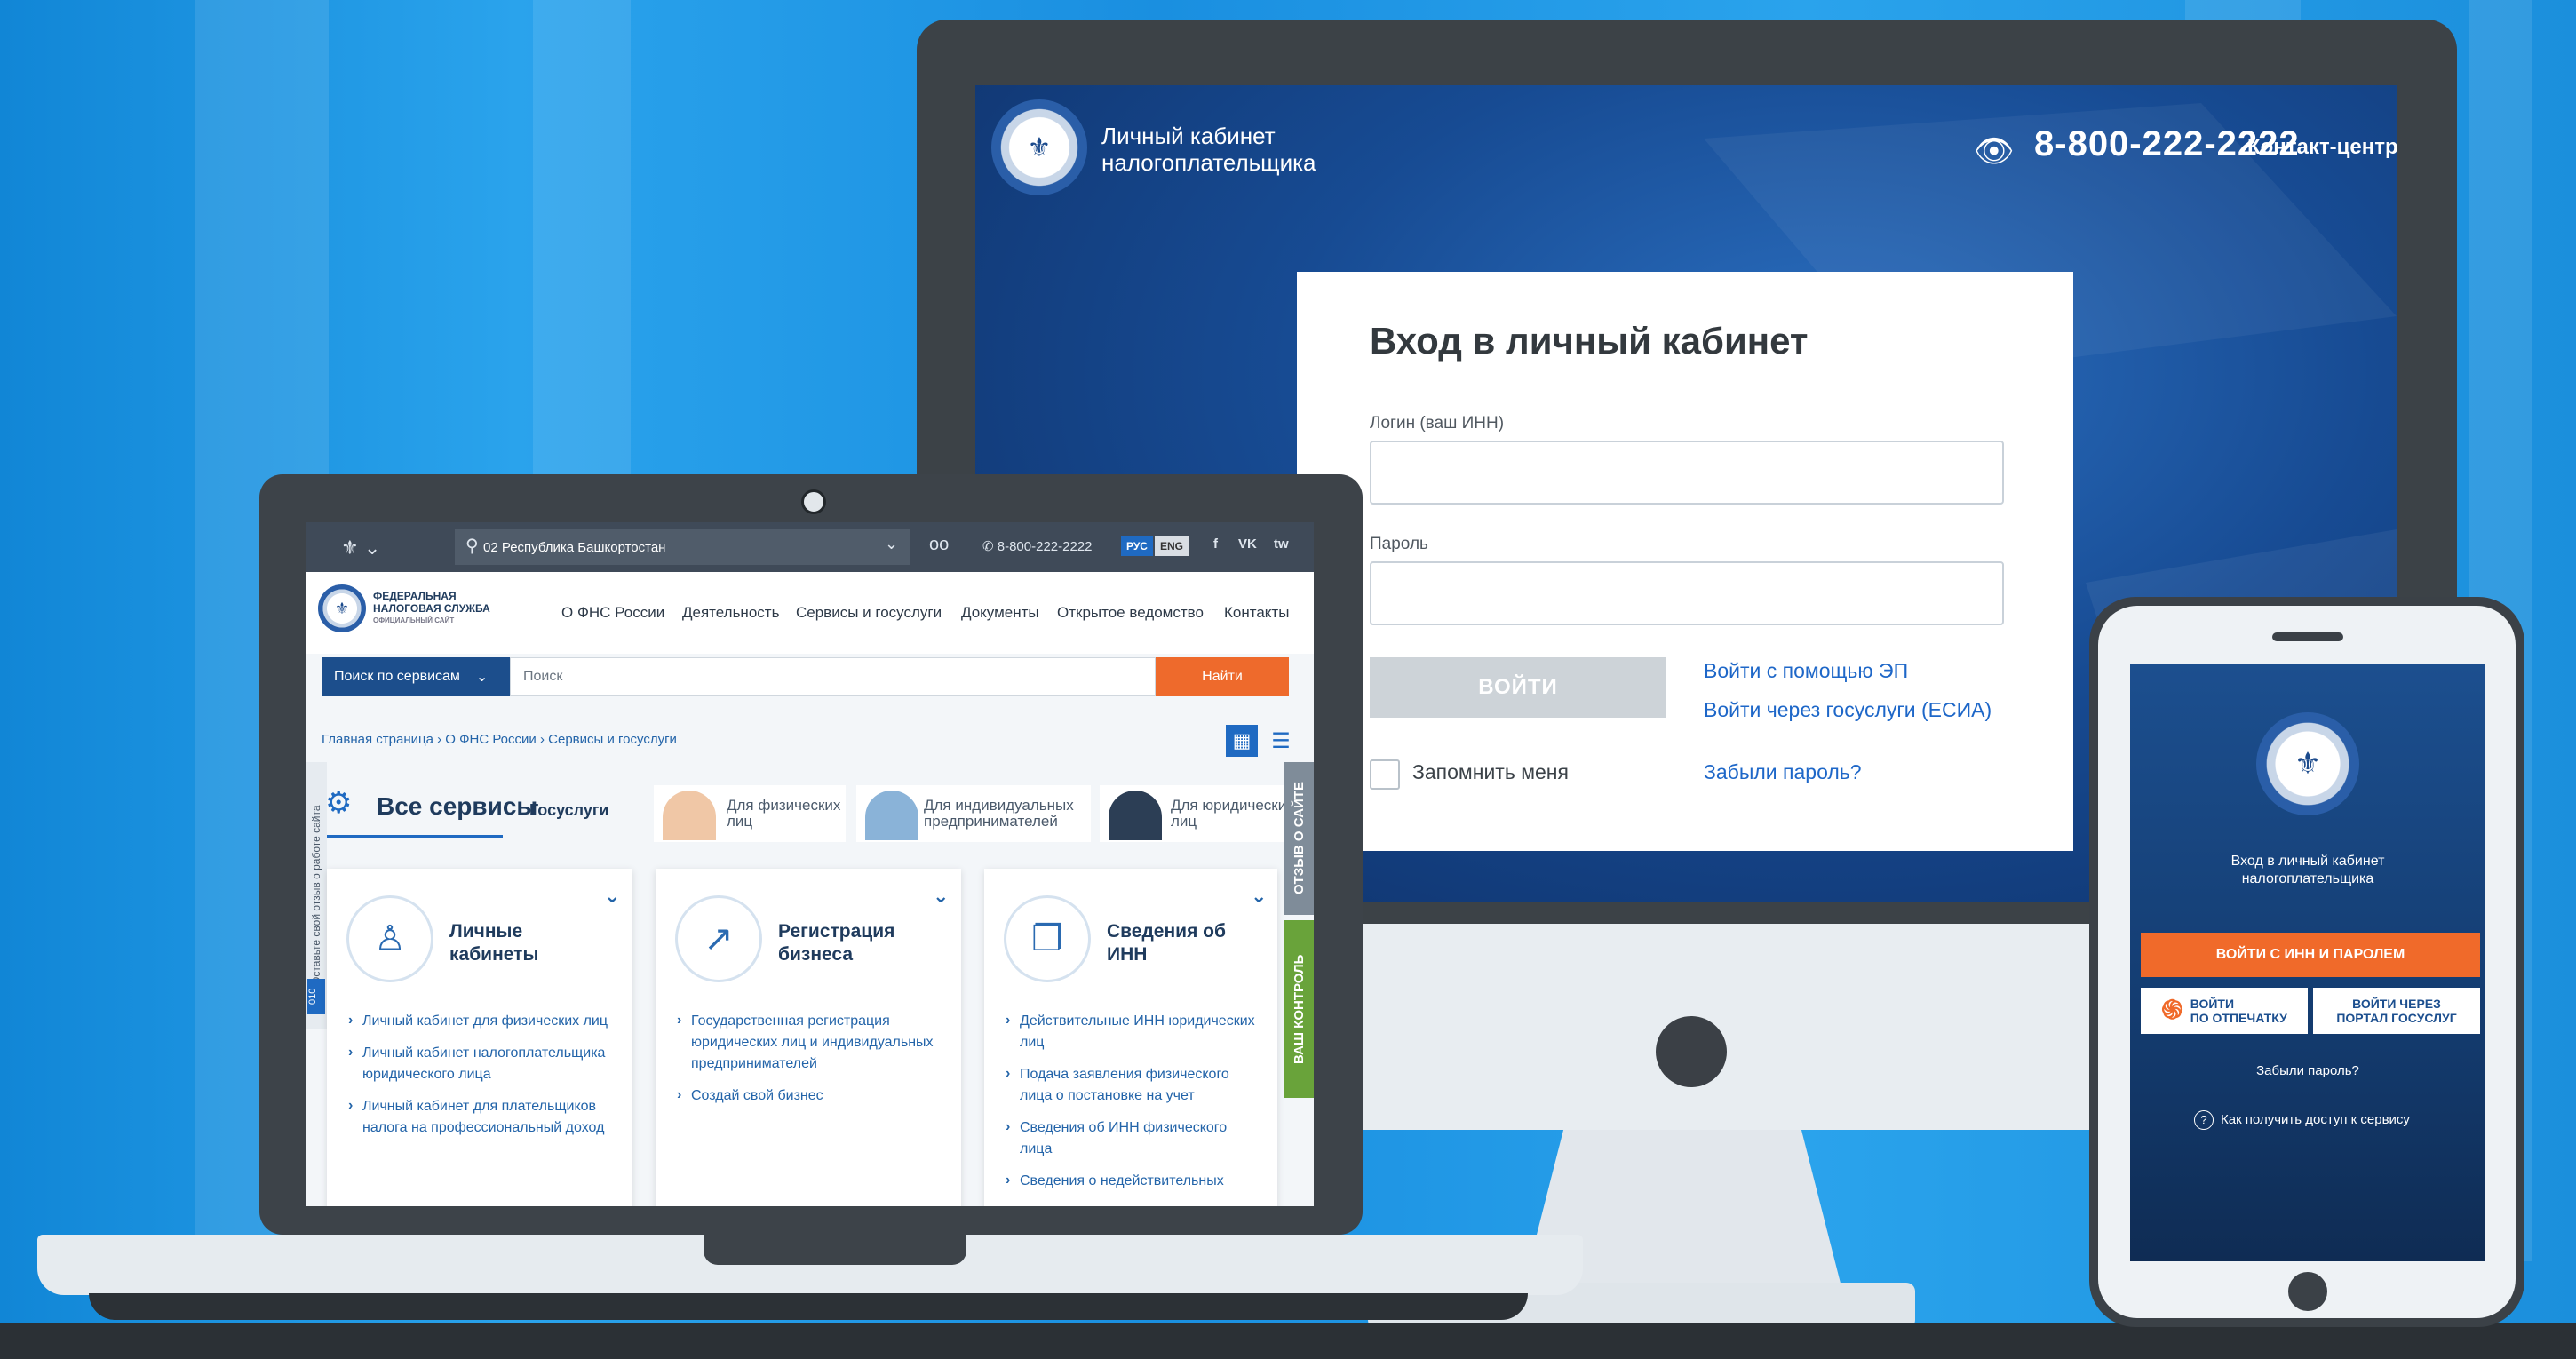  What do you see at coordinates (414, 836) in the screenshot?
I see `active-tab-underline` at bounding box center [414, 836].